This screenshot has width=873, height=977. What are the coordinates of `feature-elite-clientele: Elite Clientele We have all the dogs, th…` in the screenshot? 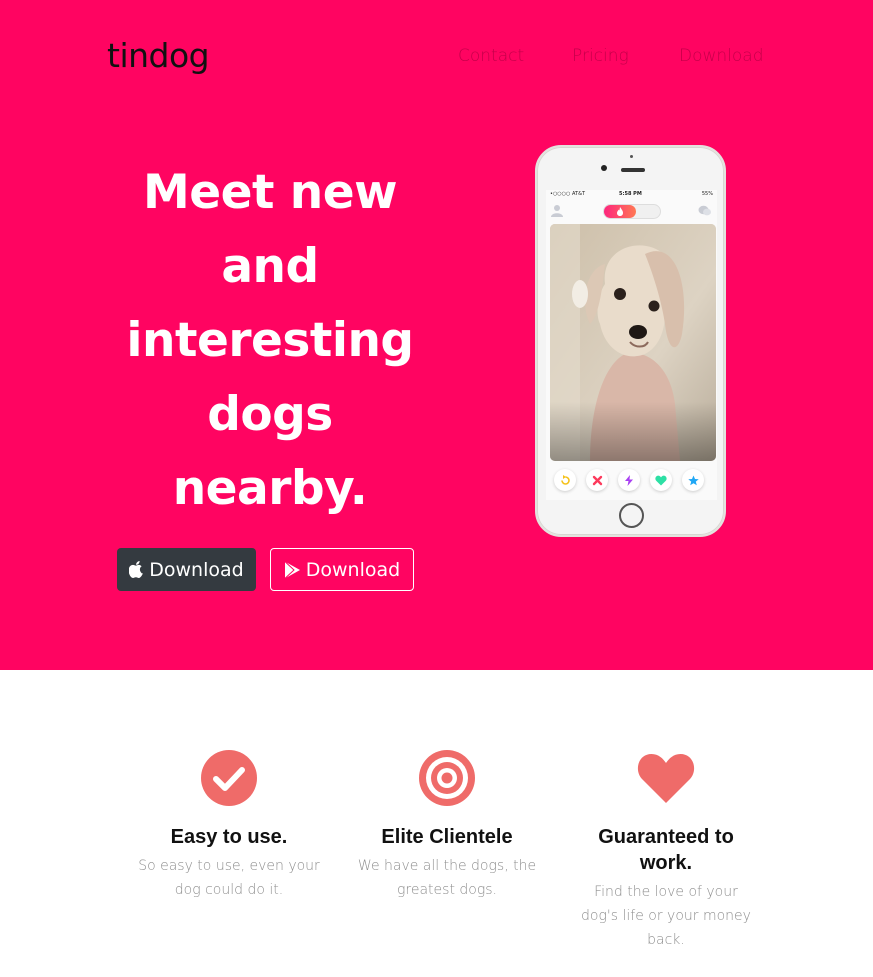 It's located at (447, 825).